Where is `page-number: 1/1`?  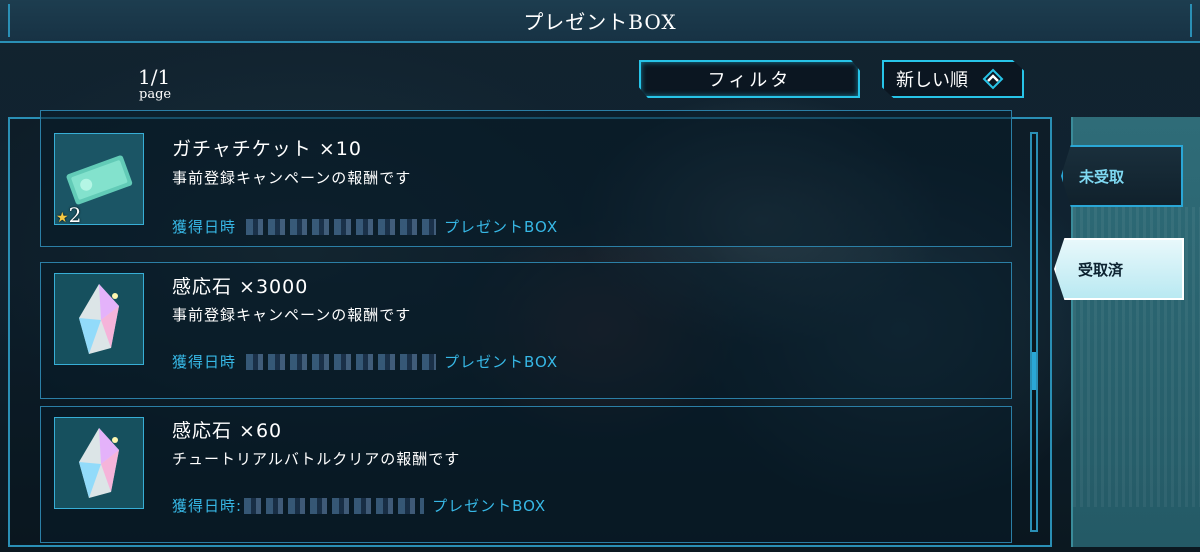
page-number: 1/1 is located at coordinates (154, 77).